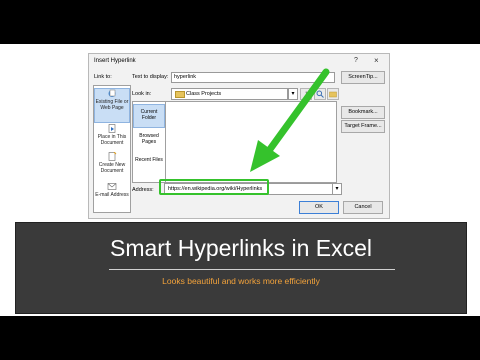  What do you see at coordinates (142, 94) in the screenshot?
I see `look-in-label: Look in:` at bounding box center [142, 94].